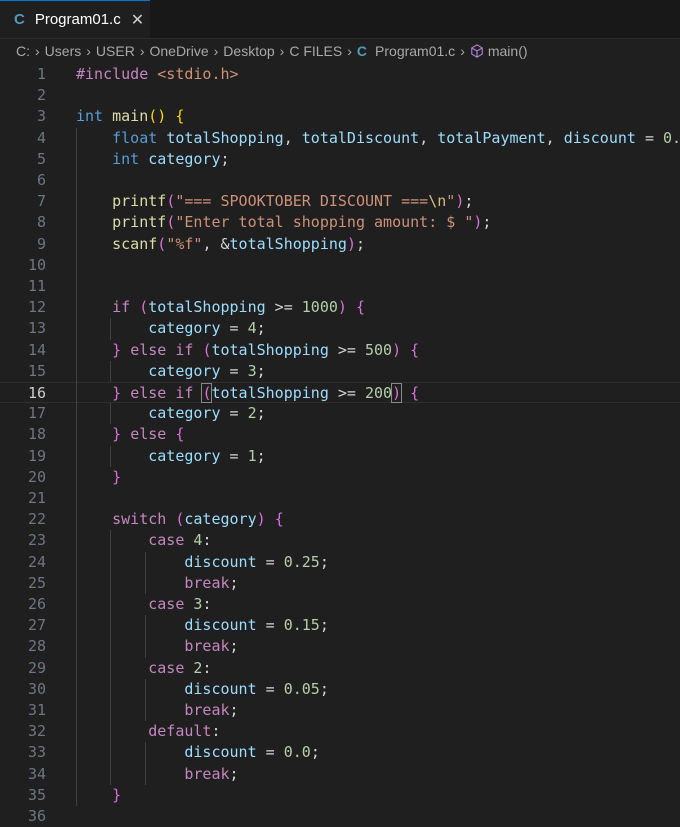  What do you see at coordinates (315, 51) in the screenshot?
I see `breadcrumb-c-files: C FILES` at bounding box center [315, 51].